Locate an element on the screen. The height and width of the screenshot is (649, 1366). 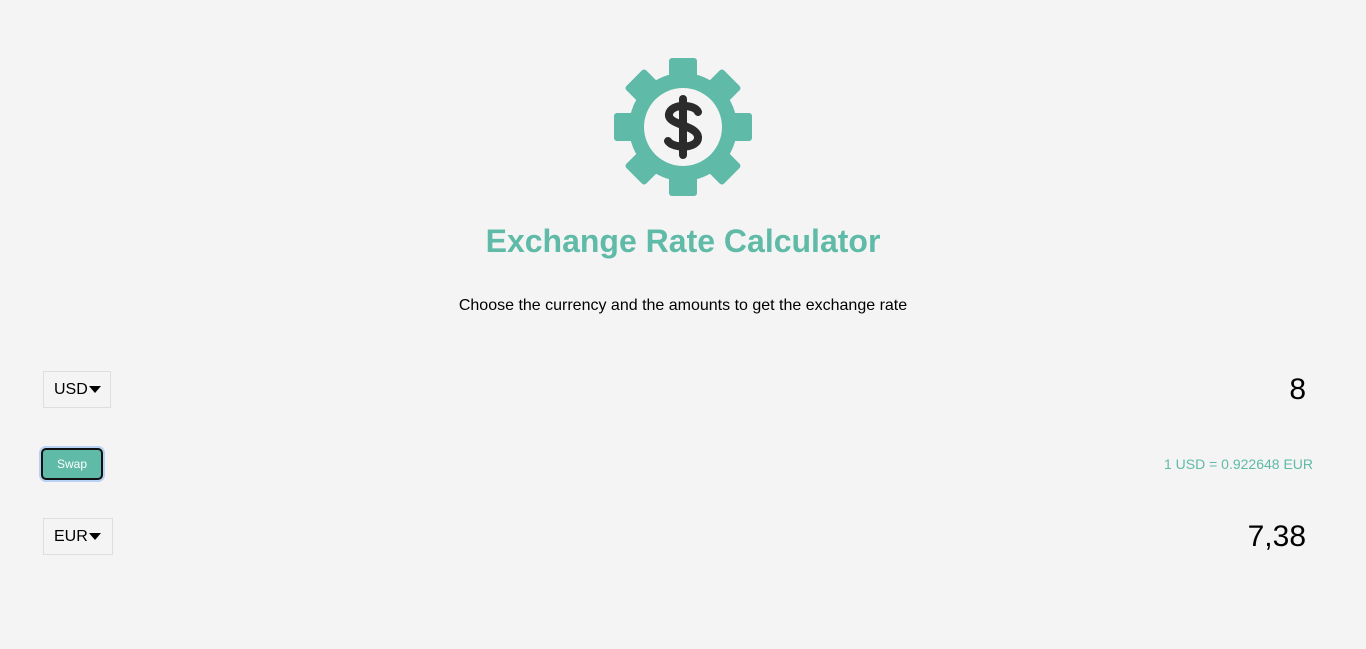
currency-one-select: USD is located at coordinates (77, 389).